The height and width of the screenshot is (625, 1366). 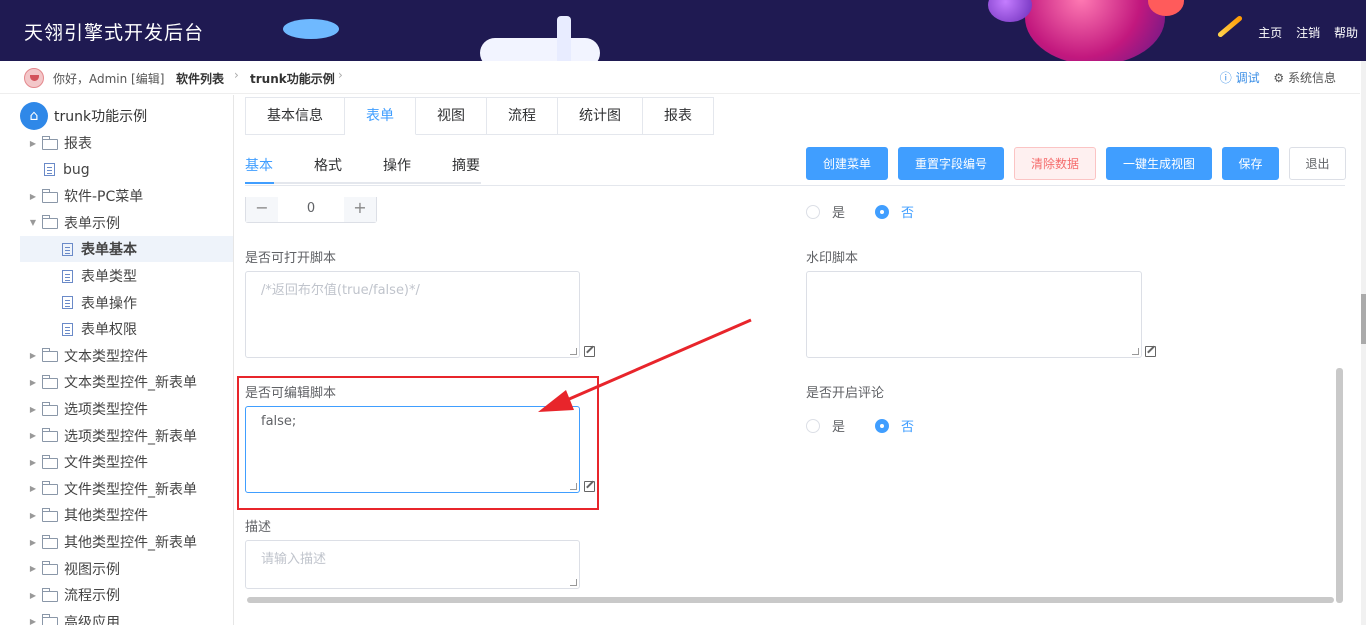 What do you see at coordinates (1363, 343) in the screenshot?
I see `page-scrollbar` at bounding box center [1363, 343].